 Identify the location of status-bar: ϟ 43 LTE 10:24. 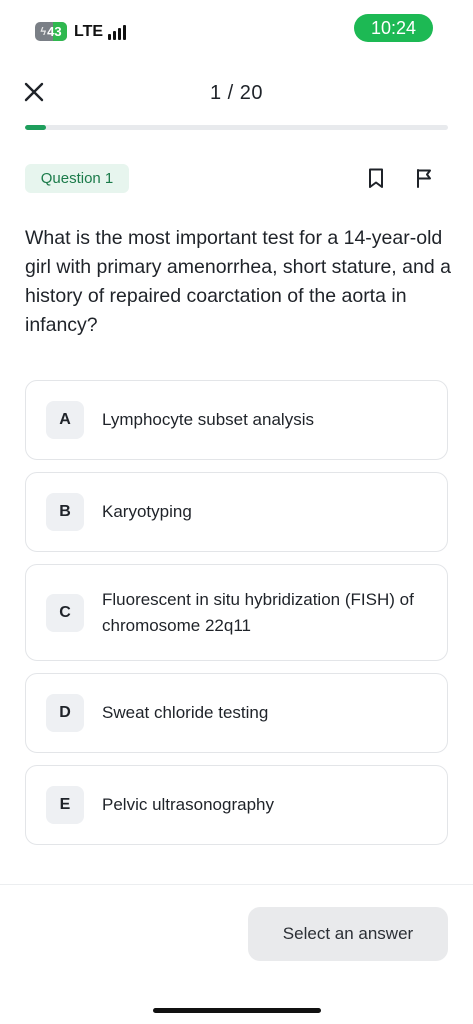
(236, 28).